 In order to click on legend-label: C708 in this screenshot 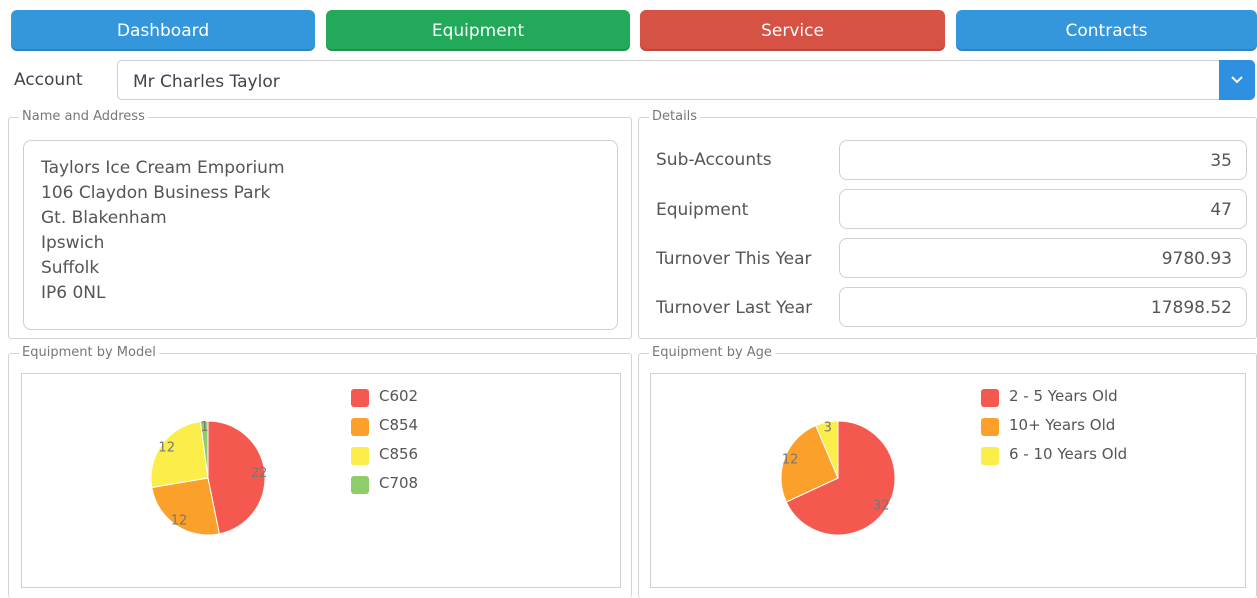, I will do `click(399, 483)`.